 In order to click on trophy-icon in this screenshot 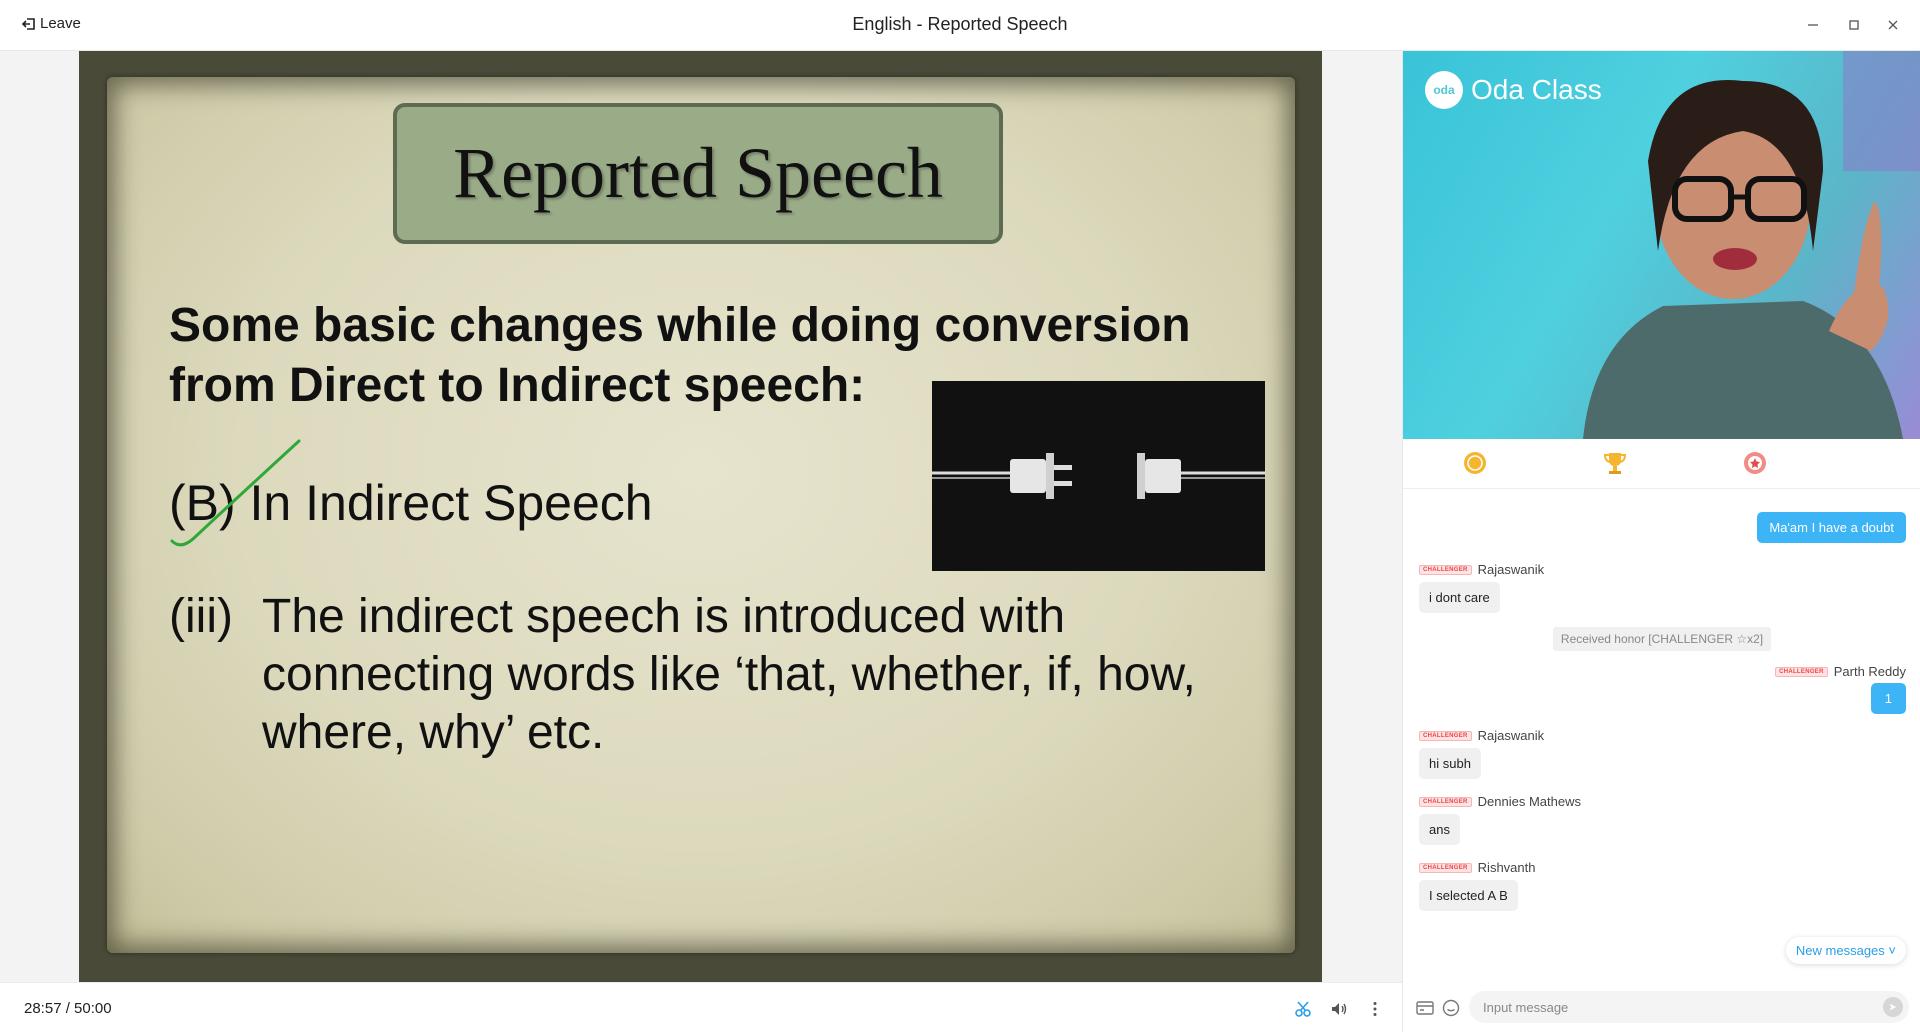, I will do `click(1615, 463)`.